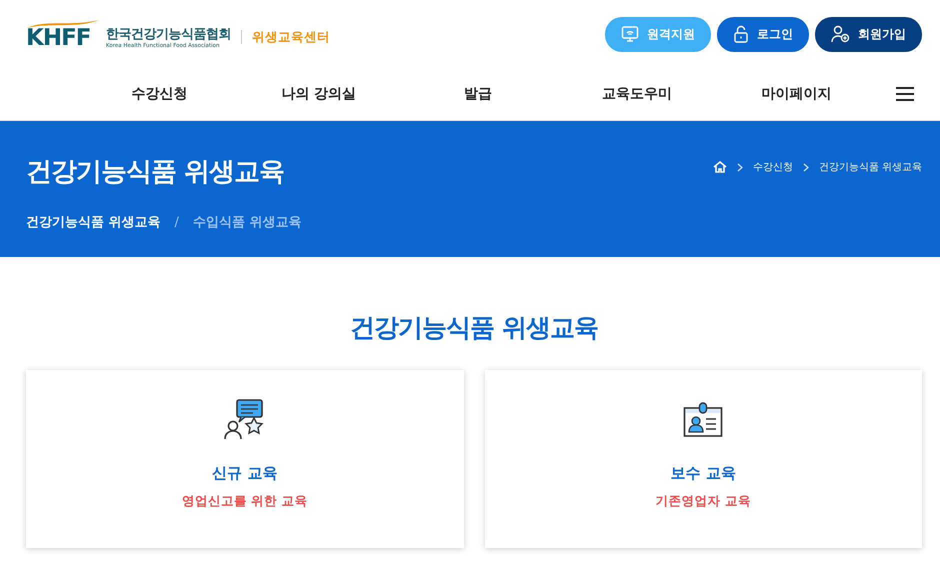 Image resolution: width=940 pixels, height=570 pixels. I want to click on join-button: 회원가입, so click(868, 34).